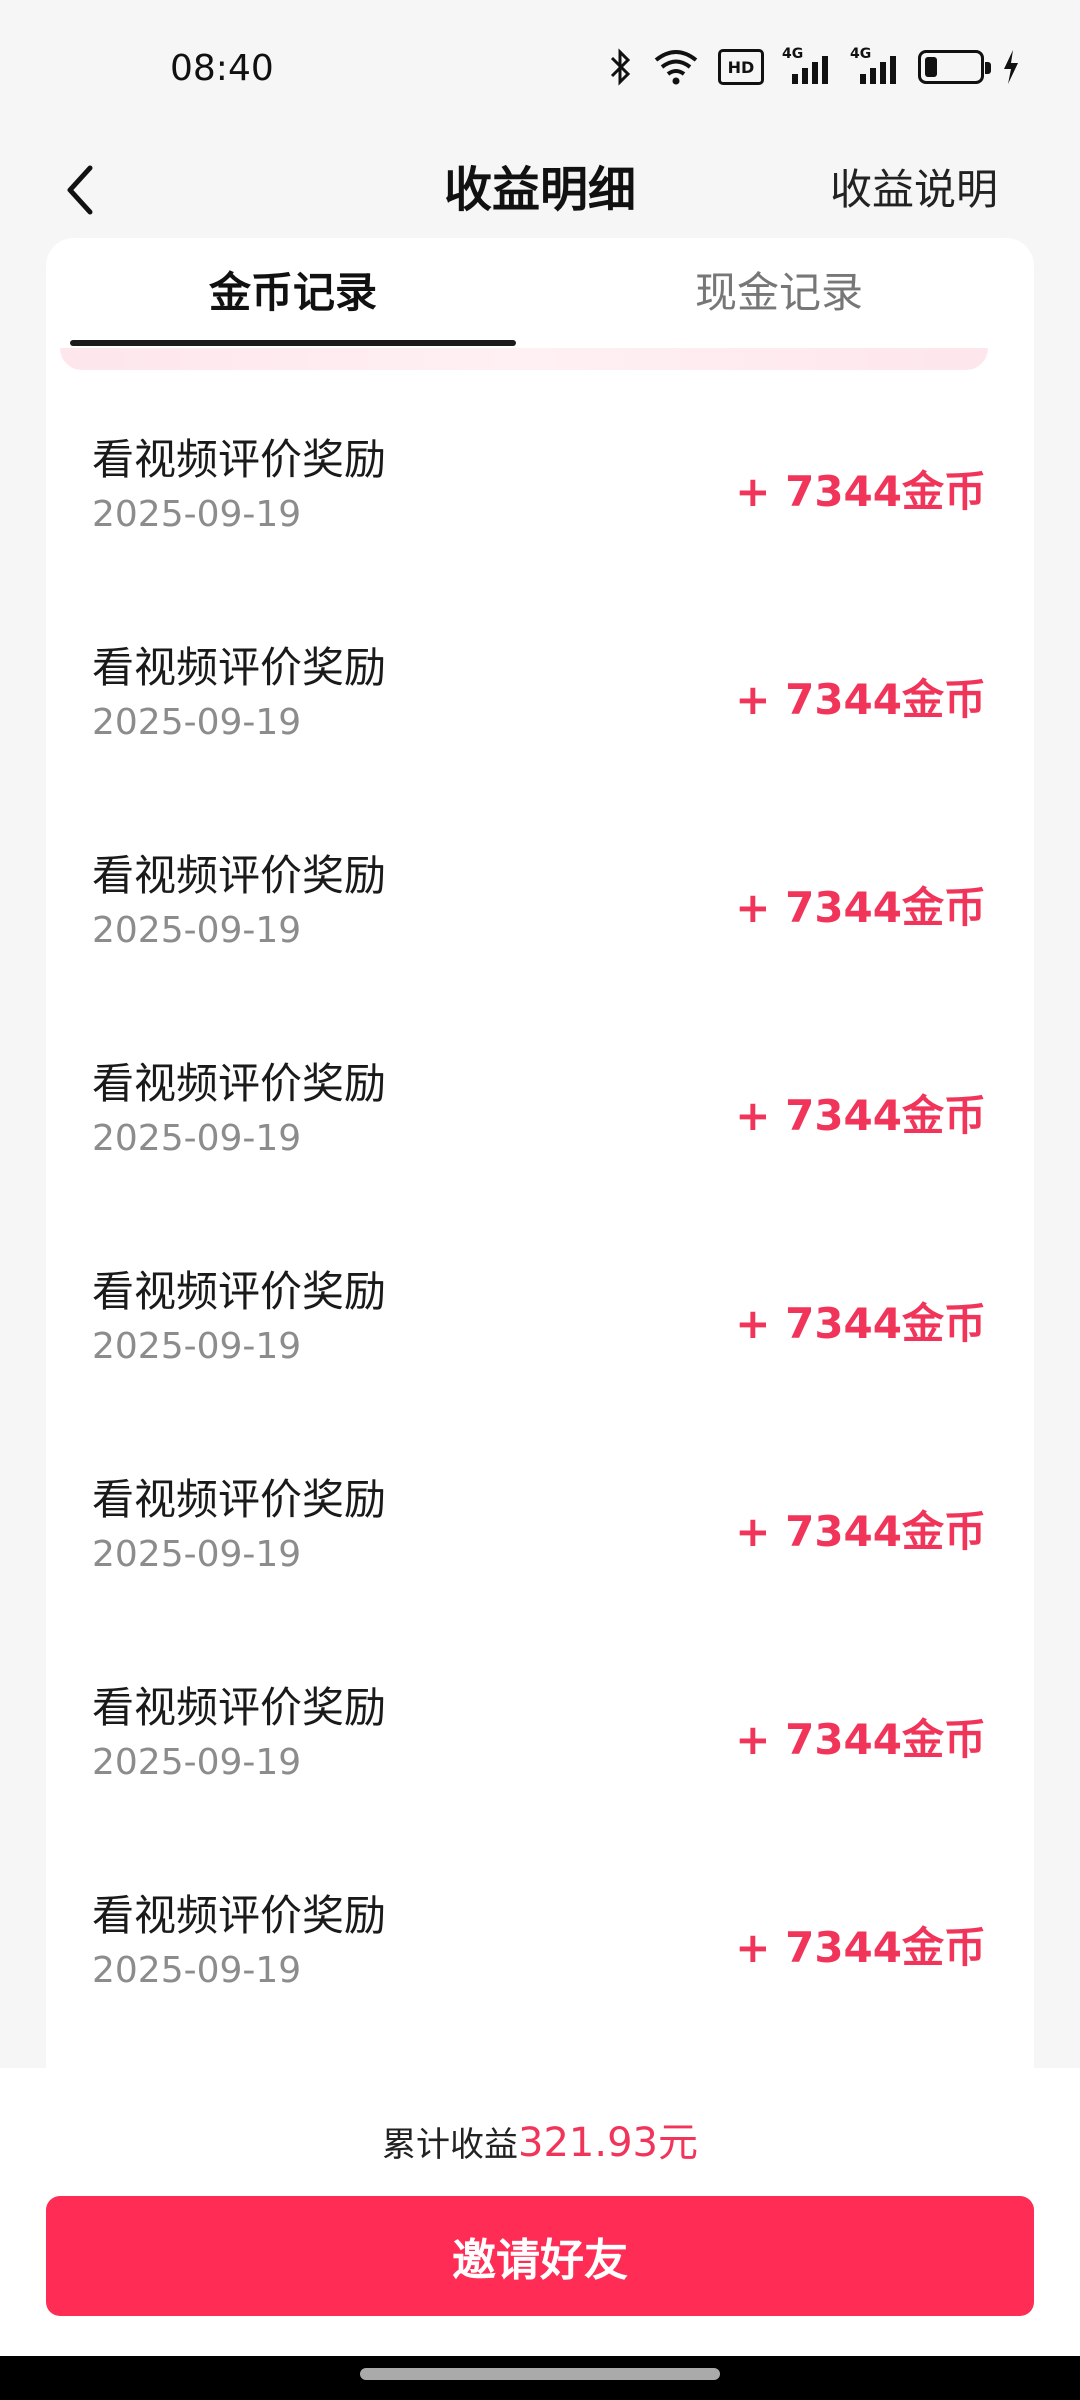  What do you see at coordinates (954, 67) in the screenshot?
I see `battery-icon` at bounding box center [954, 67].